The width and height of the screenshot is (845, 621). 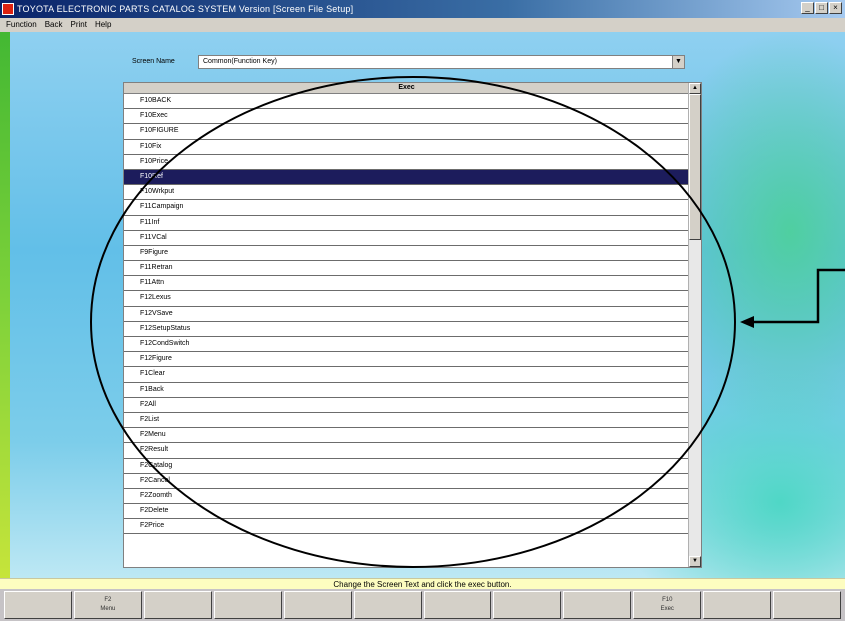 I want to click on function-key-number: F10, so click(x=667, y=600).